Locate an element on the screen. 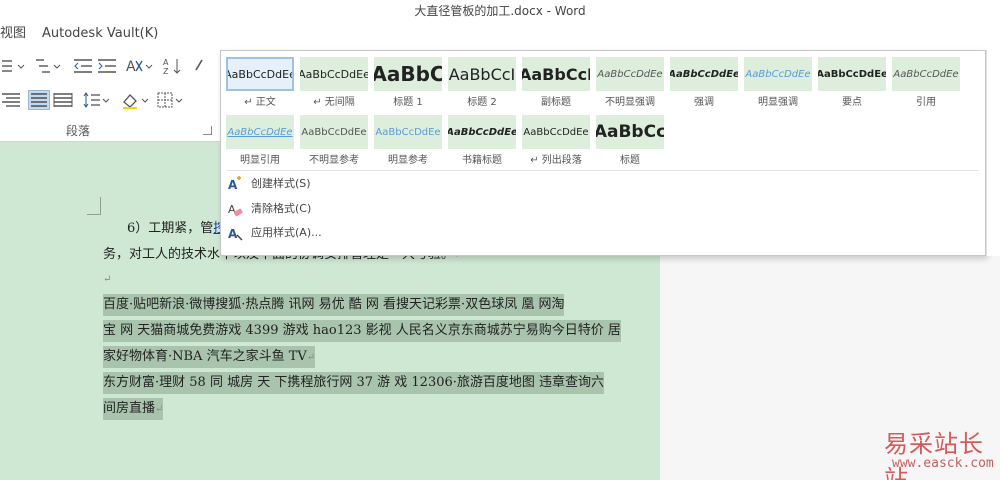  style-name: 明显参考 is located at coordinates (408, 160).